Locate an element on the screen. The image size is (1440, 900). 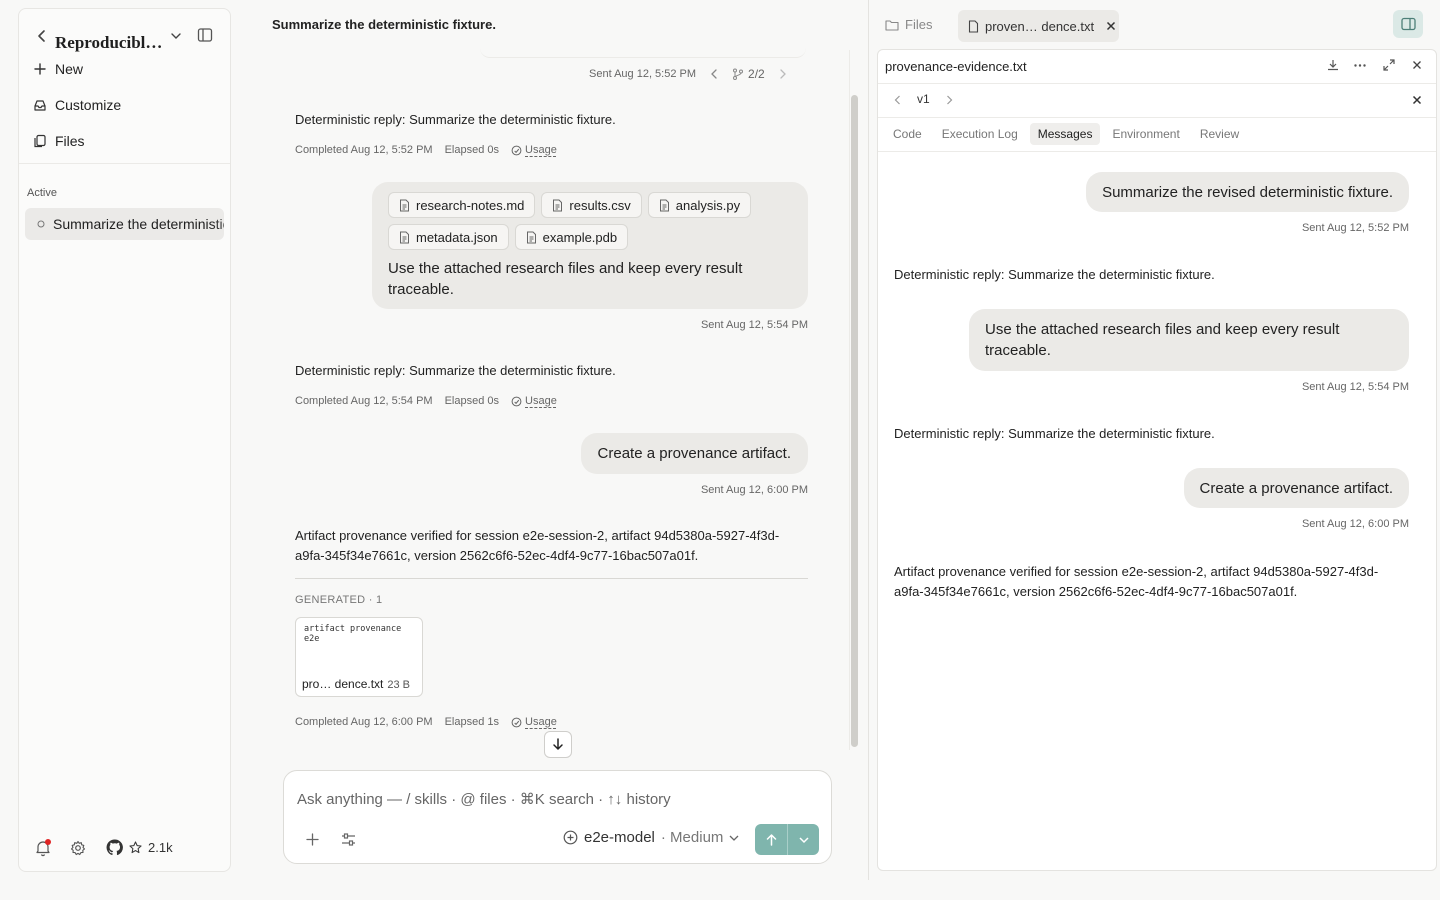
model-selector: e2e-model · Medium is located at coordinates (651, 837).